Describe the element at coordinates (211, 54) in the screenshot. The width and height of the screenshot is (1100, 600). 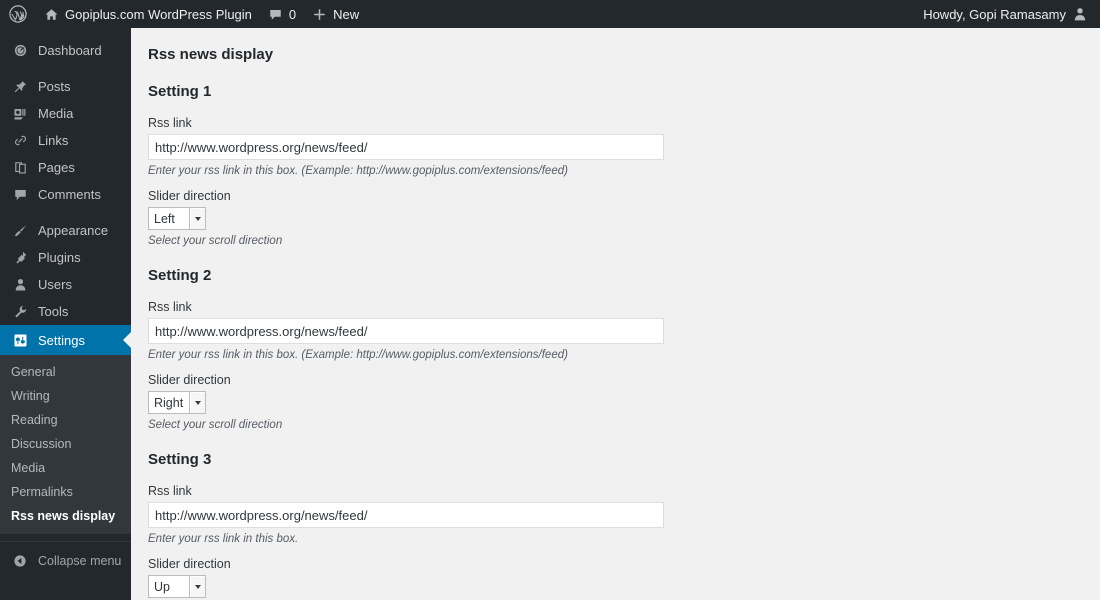
I see `page-title: Rss news display` at that location.